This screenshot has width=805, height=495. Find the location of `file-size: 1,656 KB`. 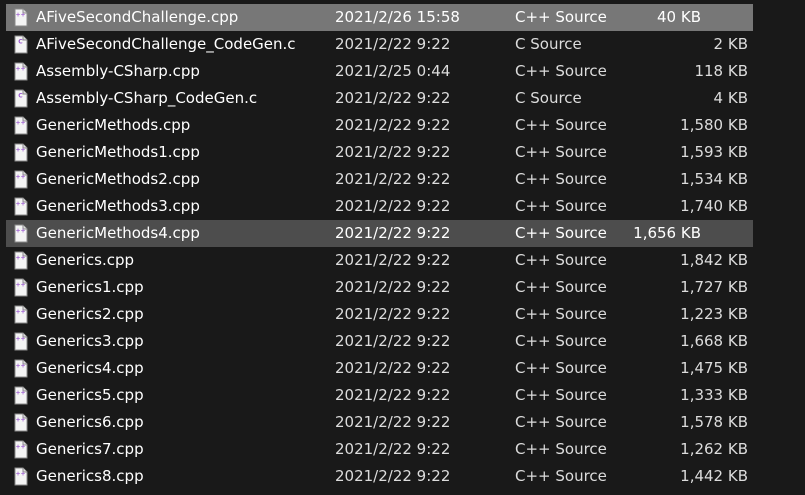

file-size: 1,656 KB is located at coordinates (667, 233).